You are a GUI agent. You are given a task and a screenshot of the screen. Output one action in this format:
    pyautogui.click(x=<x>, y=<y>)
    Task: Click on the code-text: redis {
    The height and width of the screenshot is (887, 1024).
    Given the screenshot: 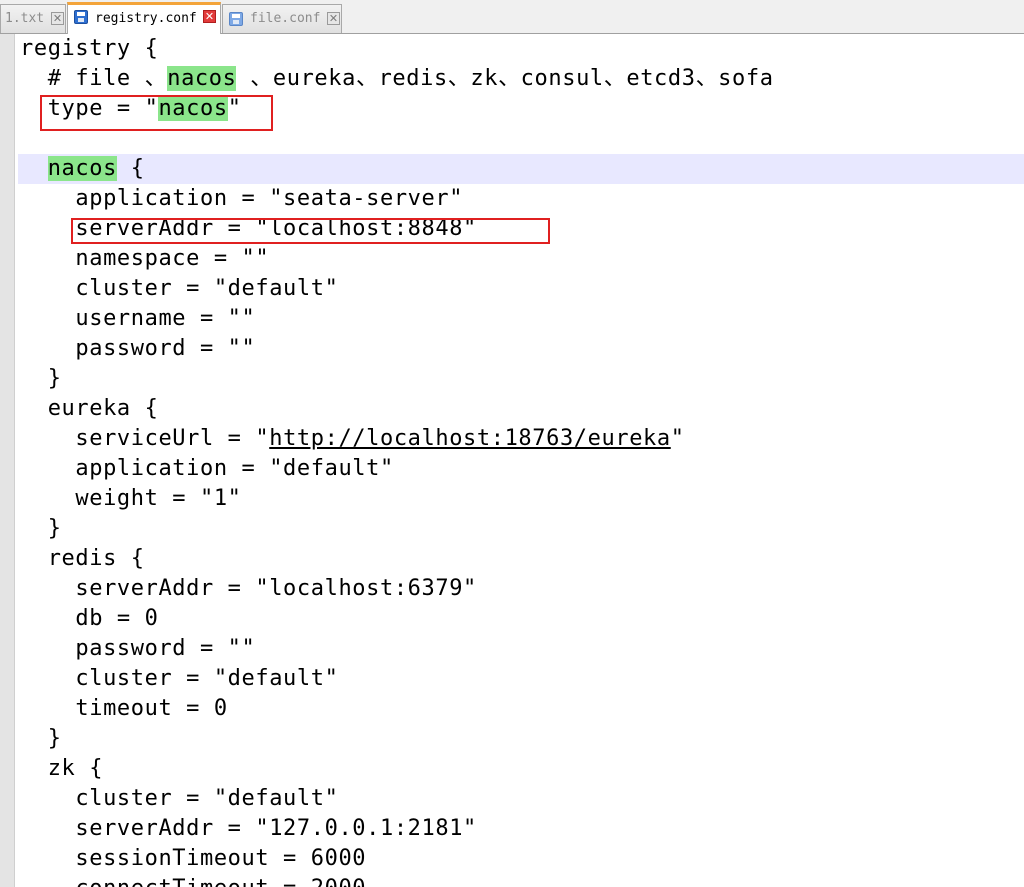 What is the action you would take?
    pyautogui.click(x=82, y=558)
    